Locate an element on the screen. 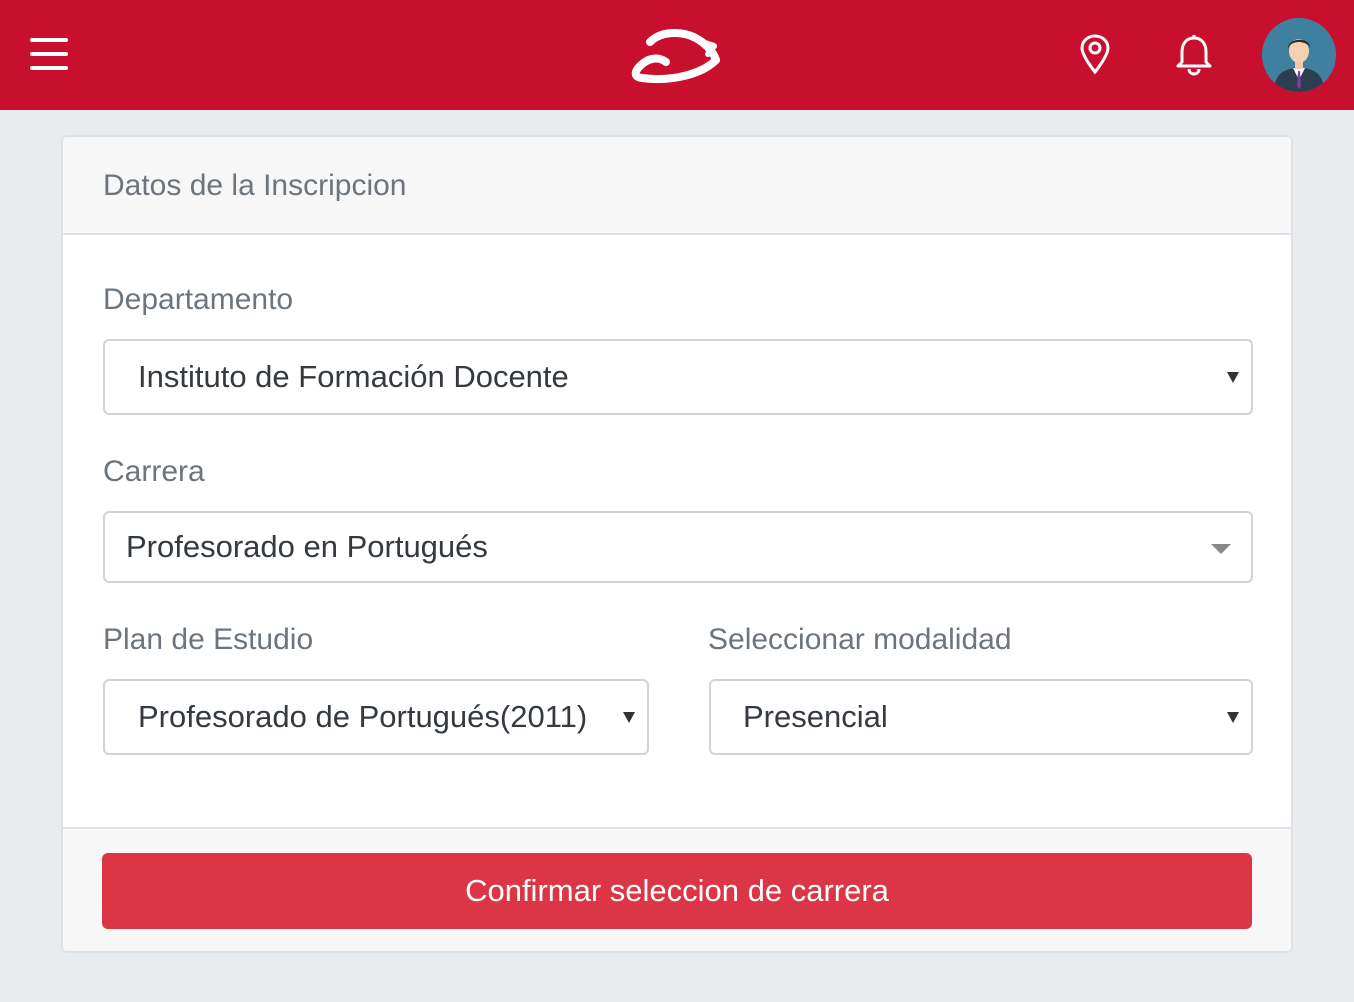  chevron-down-icon is located at coordinates (1221, 549).